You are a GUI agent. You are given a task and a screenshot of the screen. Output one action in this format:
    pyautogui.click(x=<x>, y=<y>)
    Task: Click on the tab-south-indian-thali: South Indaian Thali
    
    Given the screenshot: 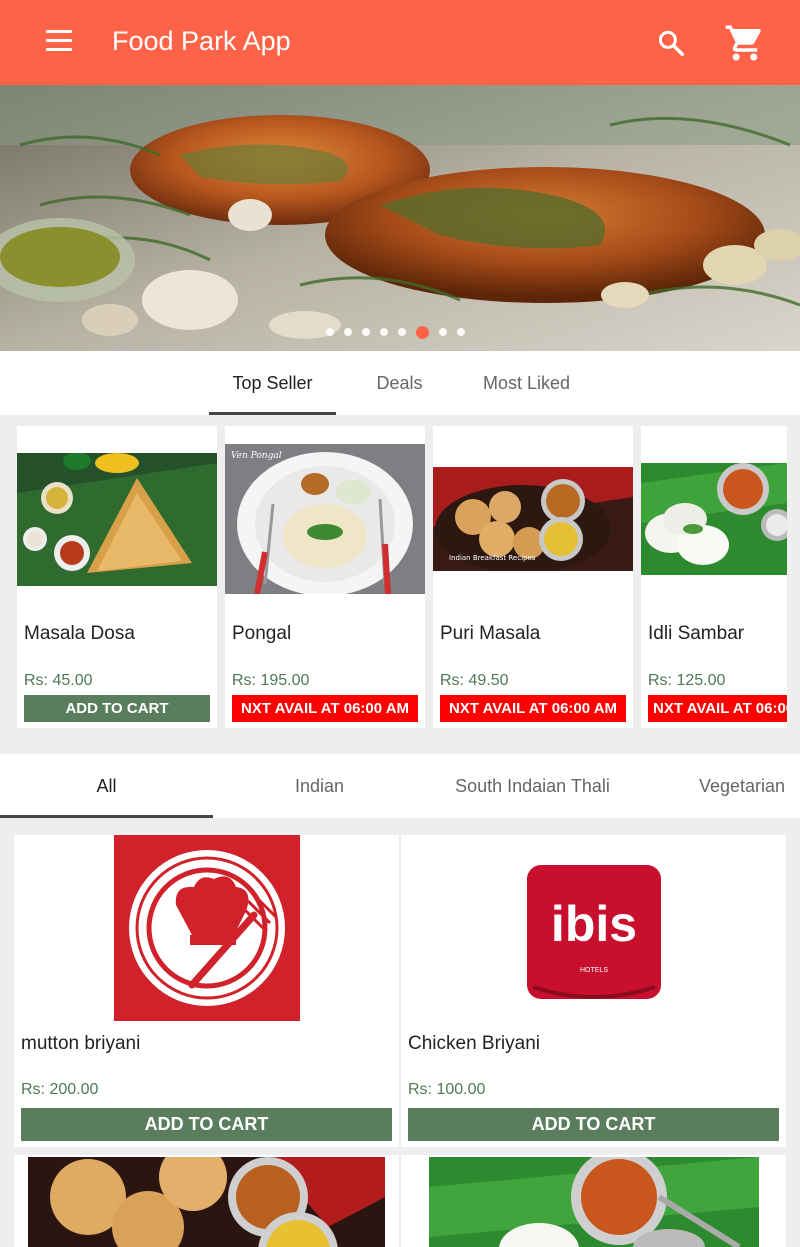 What is the action you would take?
    pyautogui.click(x=532, y=786)
    